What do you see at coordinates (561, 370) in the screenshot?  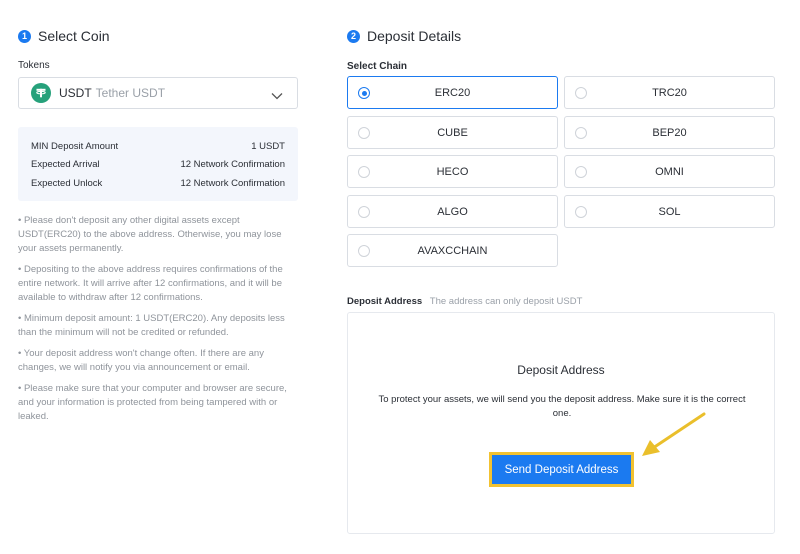 I see `deposit-address-title: Deposit Address` at bounding box center [561, 370].